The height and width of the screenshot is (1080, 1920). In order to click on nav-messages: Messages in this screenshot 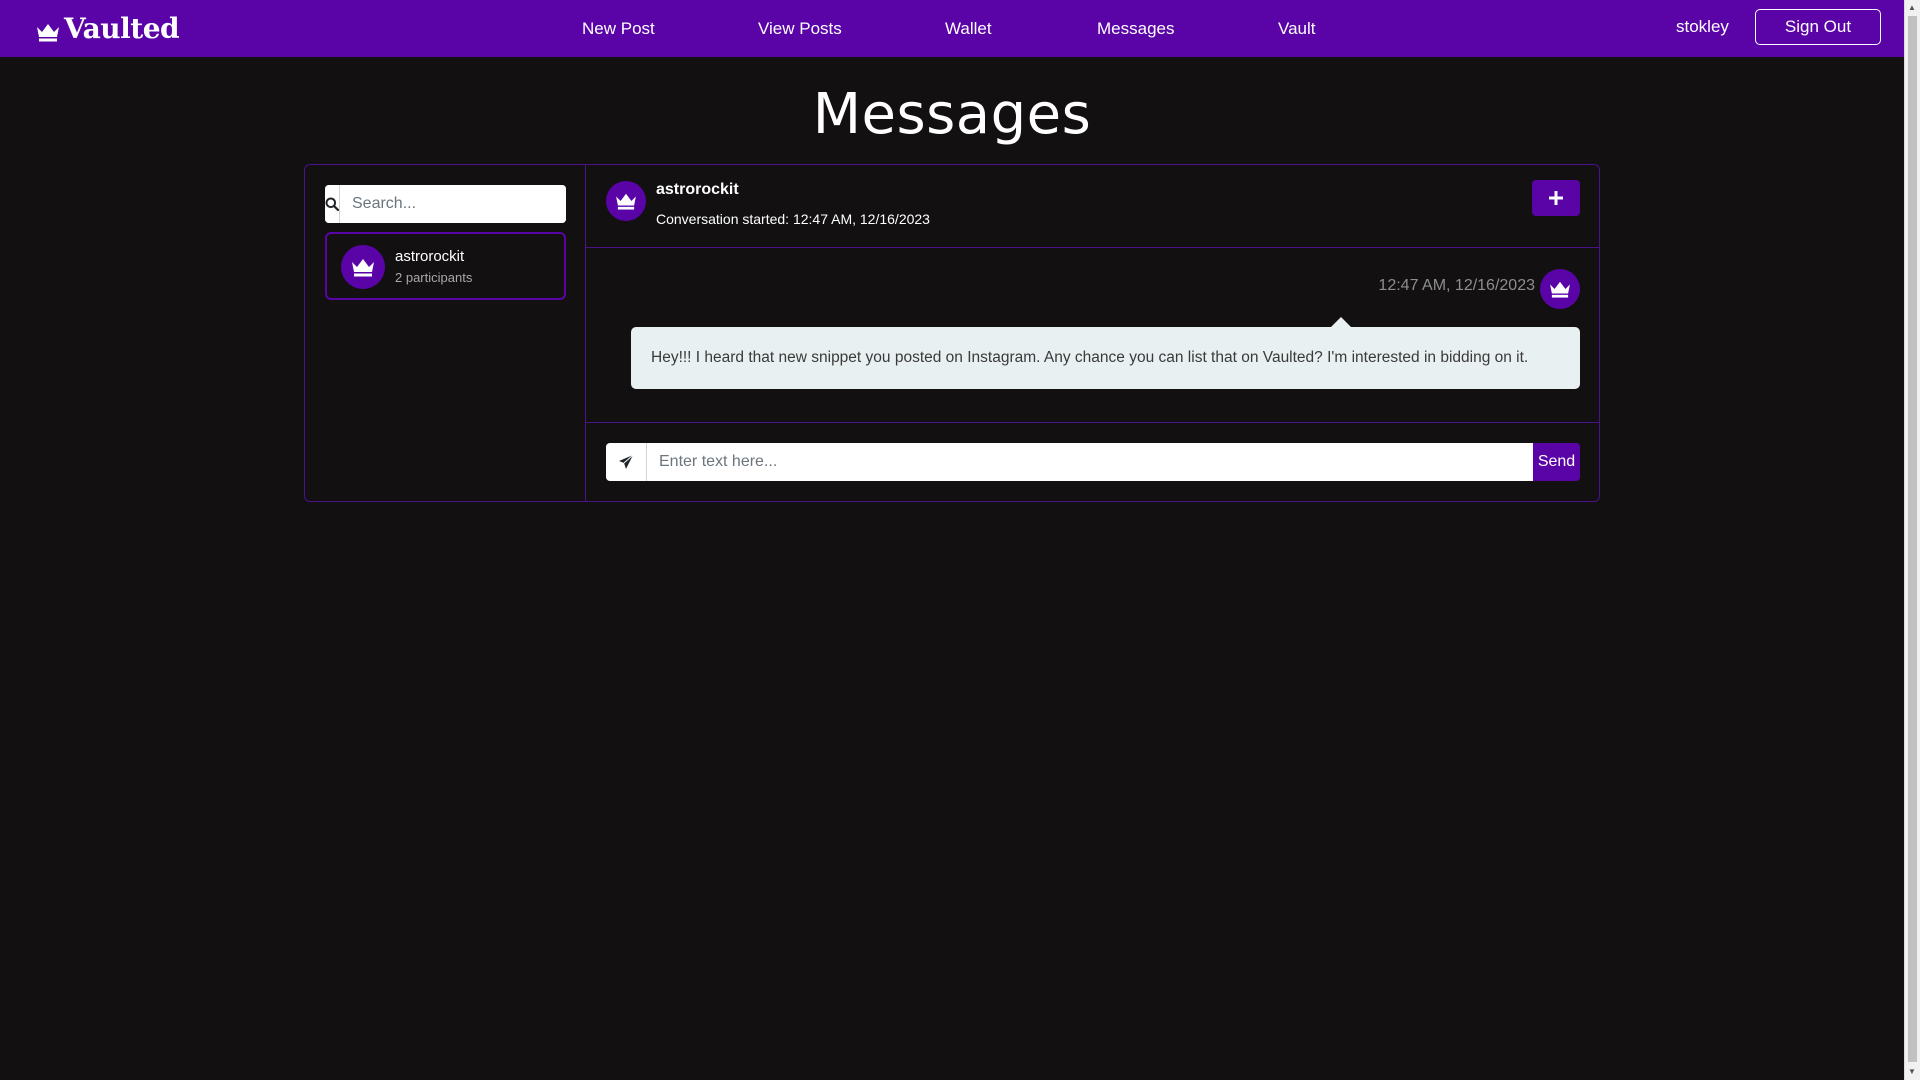, I will do `click(1135, 29)`.